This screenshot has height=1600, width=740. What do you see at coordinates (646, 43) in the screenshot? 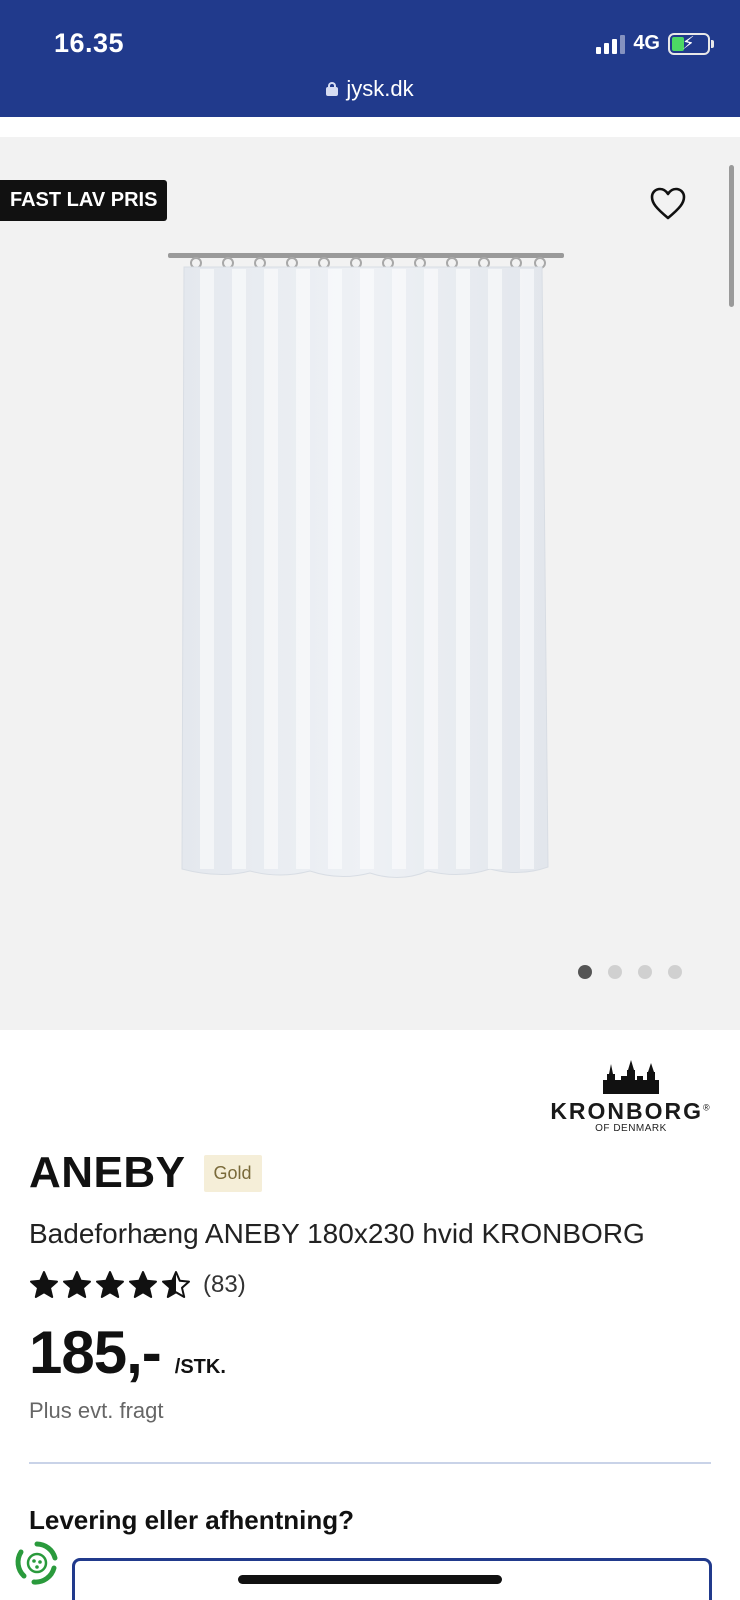
I see `network-type: 4G` at bounding box center [646, 43].